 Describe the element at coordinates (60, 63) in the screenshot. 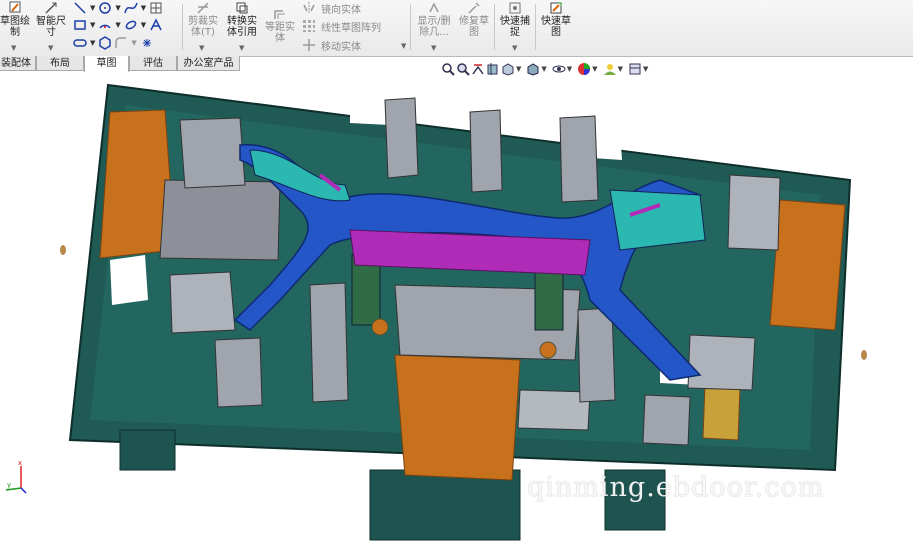

I see `tab-layout: 布局` at that location.